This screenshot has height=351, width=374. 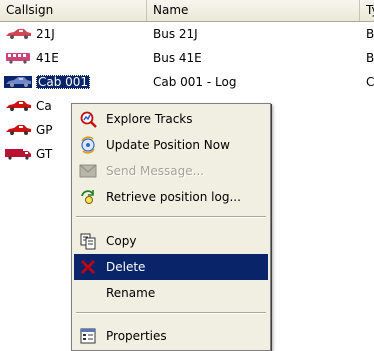 What do you see at coordinates (177, 58) in the screenshot?
I see `name-cell: Bus 41E` at bounding box center [177, 58].